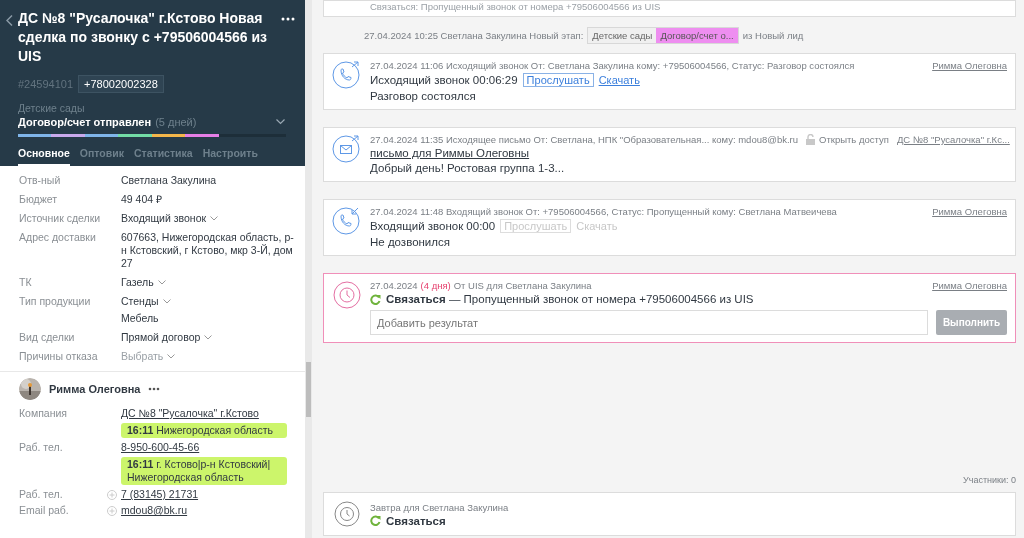 This screenshot has height=538, width=1024. Describe the element at coordinates (44, 414) in the screenshot. I see `field-label: Компания` at that location.